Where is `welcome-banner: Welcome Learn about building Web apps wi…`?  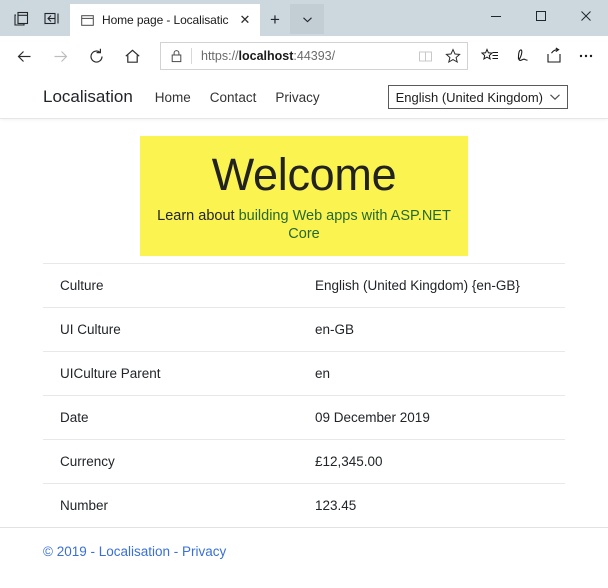
welcome-banner: Welcome Learn about building Web apps wi… is located at coordinates (304, 196).